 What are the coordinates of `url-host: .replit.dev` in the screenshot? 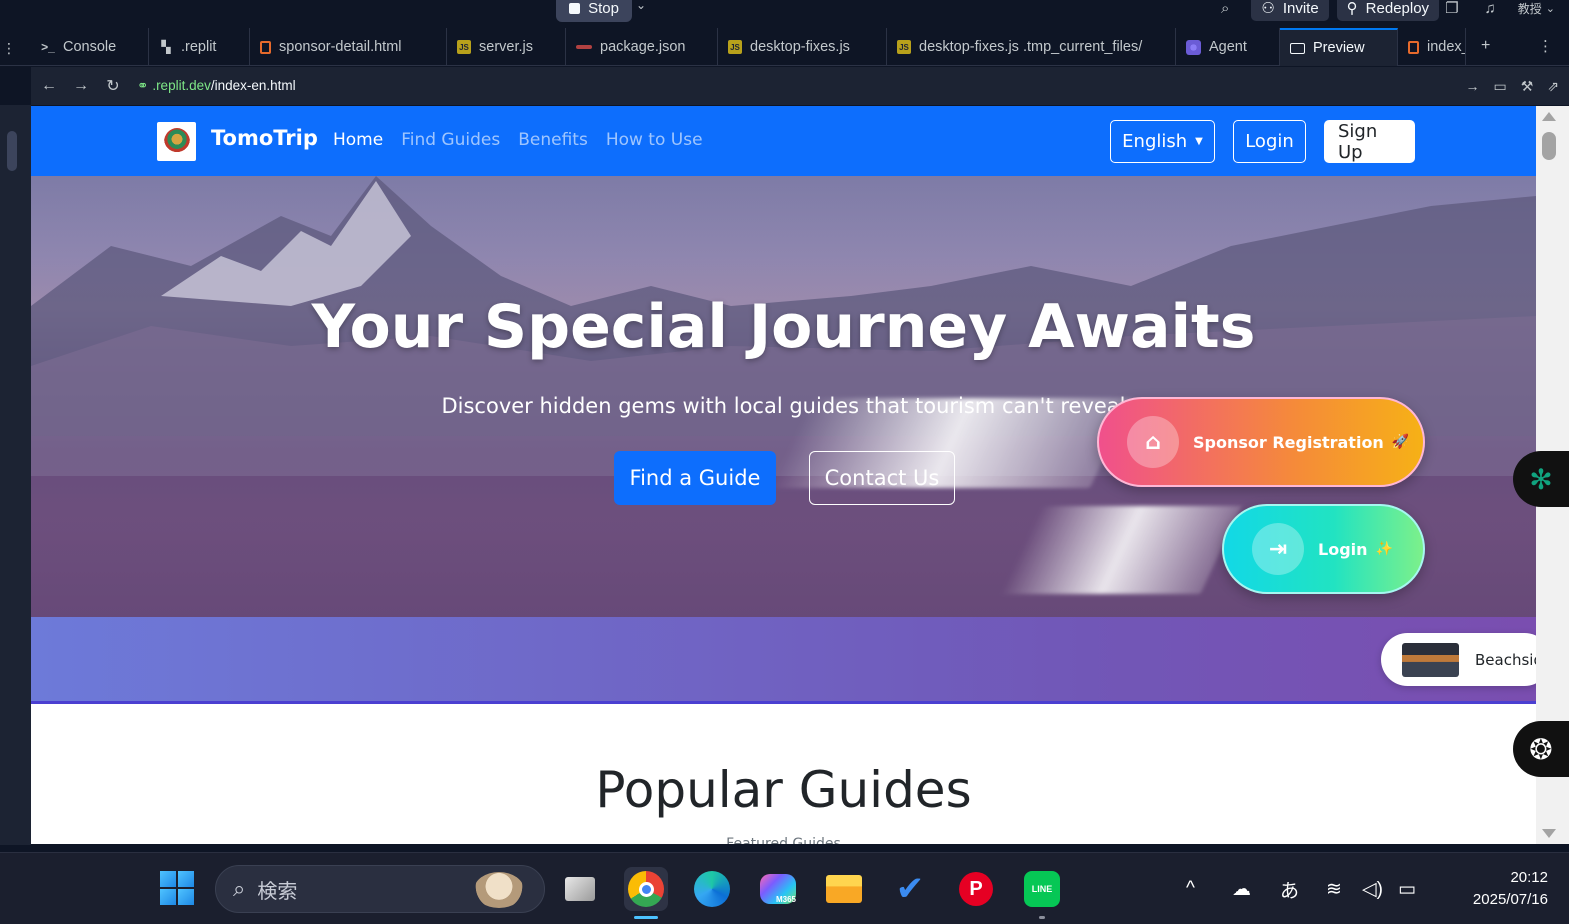 It's located at (181, 85).